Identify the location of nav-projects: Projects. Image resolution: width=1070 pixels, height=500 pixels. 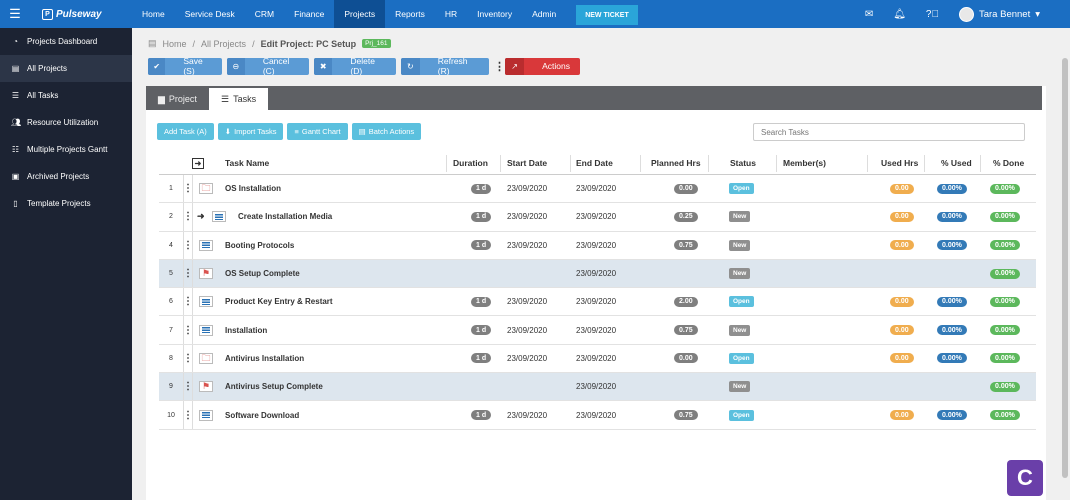
(360, 14).